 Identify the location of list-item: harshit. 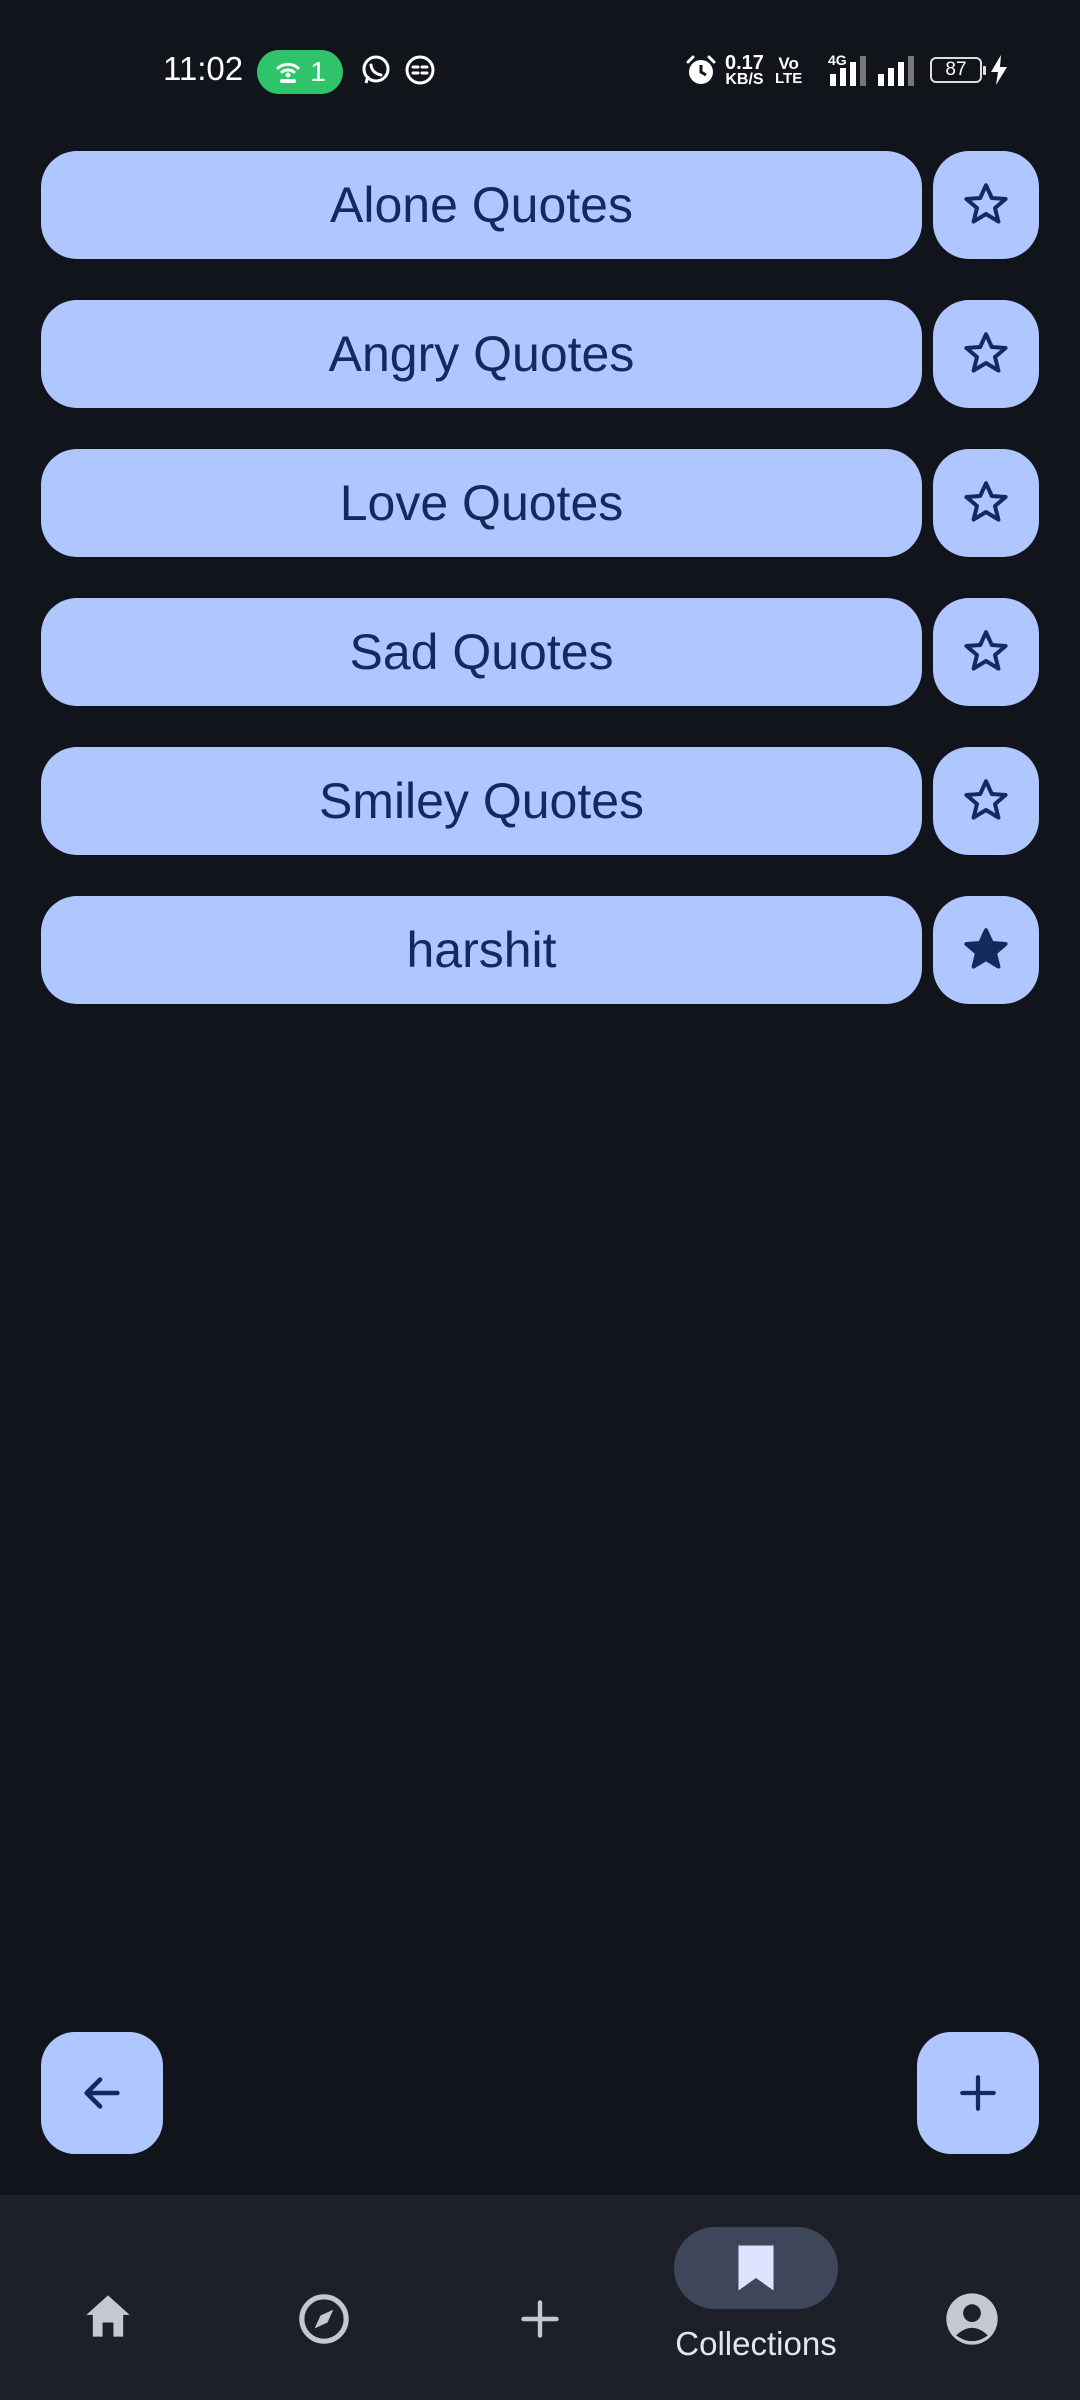
(541, 950).